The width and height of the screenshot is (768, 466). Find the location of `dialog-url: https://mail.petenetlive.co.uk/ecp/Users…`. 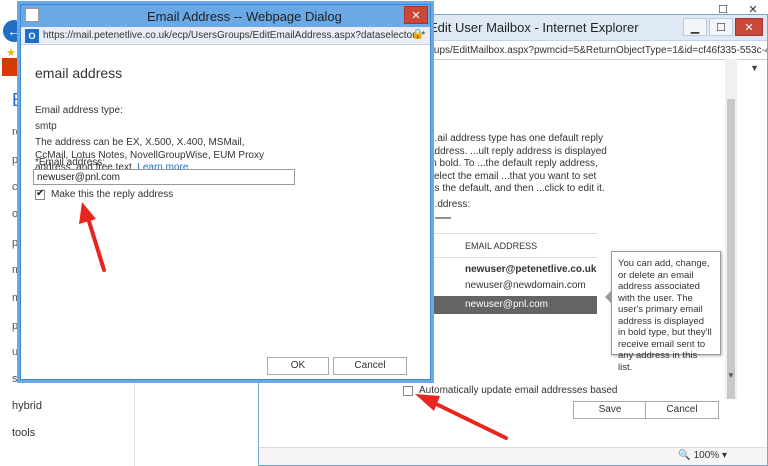

dialog-url: https://mail.petenetlive.co.uk/ecp/Users… is located at coordinates (234, 35).